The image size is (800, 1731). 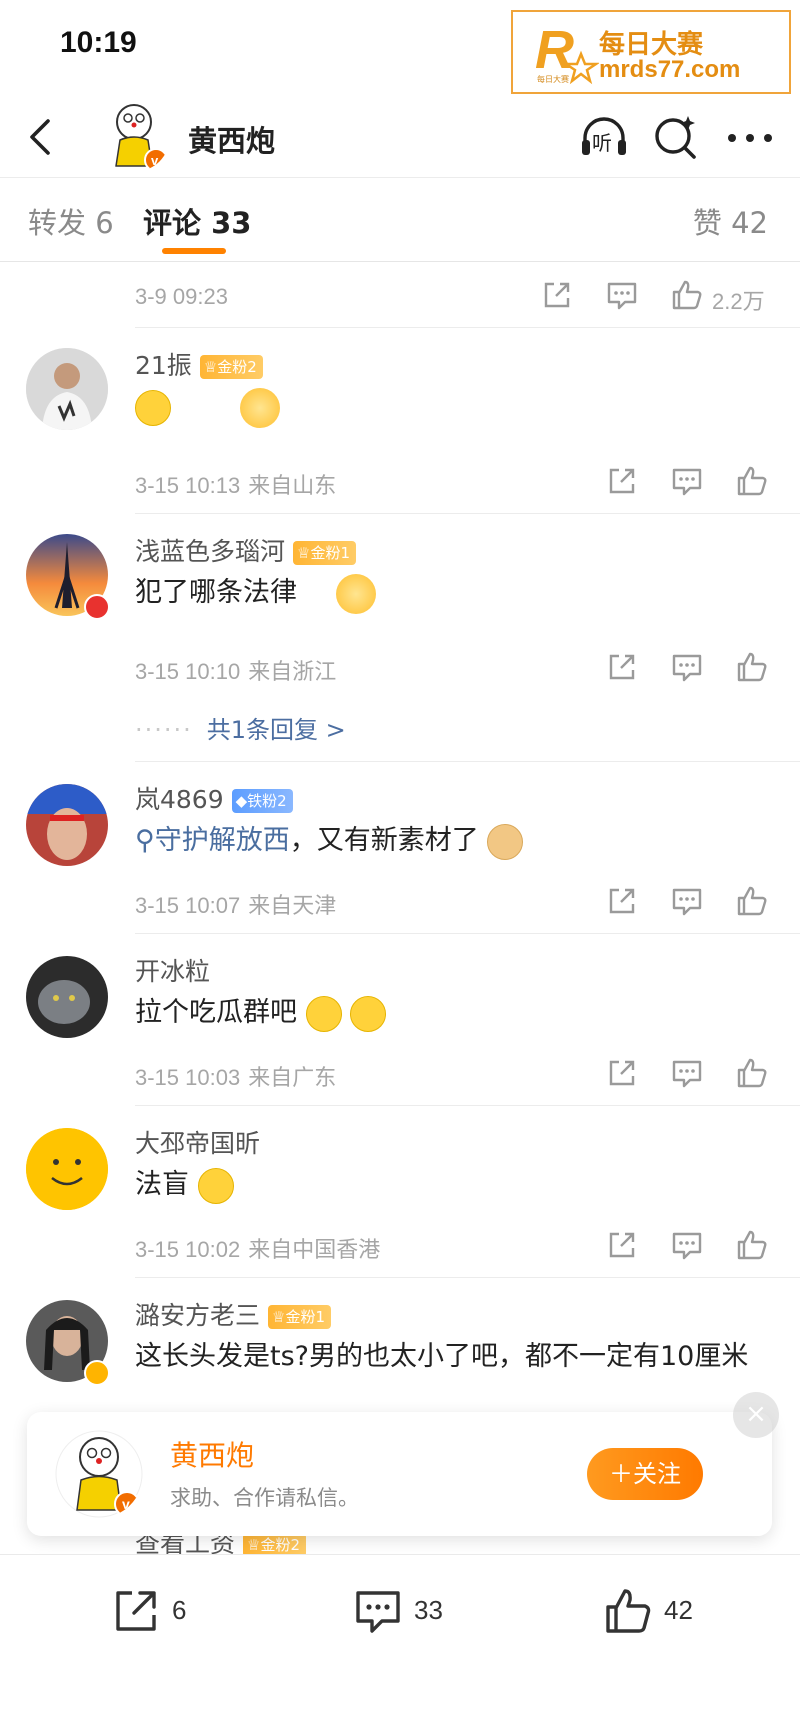 I want to click on follow-button: ＋关注, so click(x=645, y=1474).